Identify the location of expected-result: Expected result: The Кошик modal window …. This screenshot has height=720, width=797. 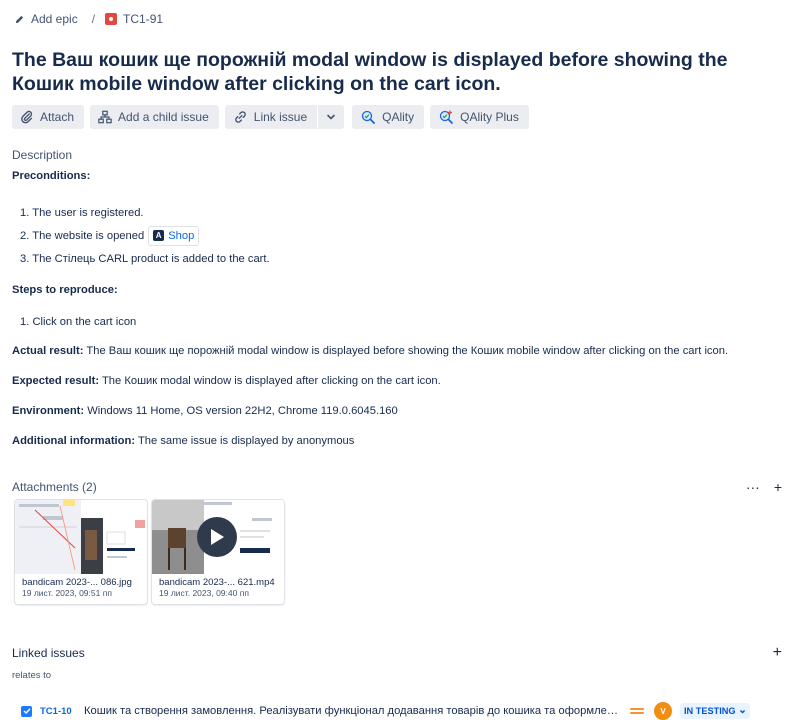
(226, 381).